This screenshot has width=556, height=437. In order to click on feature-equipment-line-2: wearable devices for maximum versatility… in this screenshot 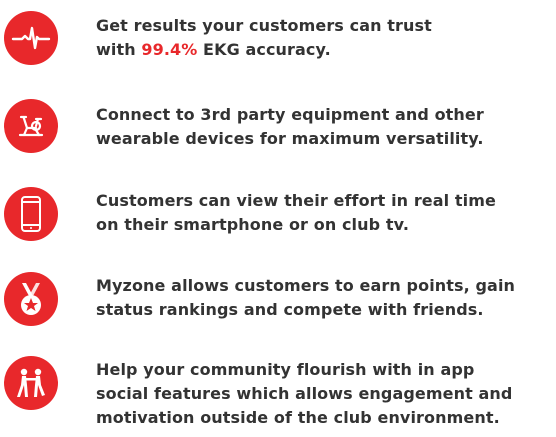, I will do `click(290, 138)`.